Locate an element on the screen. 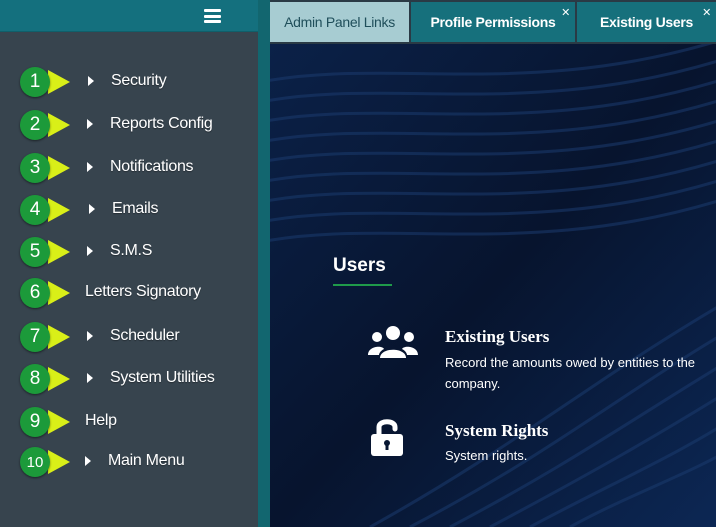 Image resolution: width=716 pixels, height=527 pixels. tab-existing-users: Existing Users ✕ is located at coordinates (646, 22).